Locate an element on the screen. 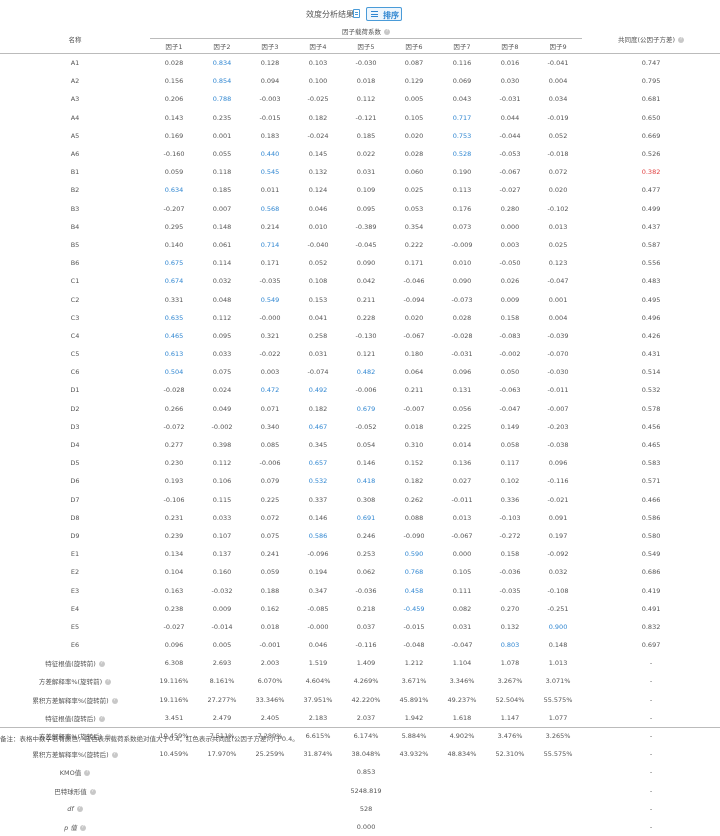 The width and height of the screenshot is (720, 836). loading-value: -0.389 is located at coordinates (366, 226).